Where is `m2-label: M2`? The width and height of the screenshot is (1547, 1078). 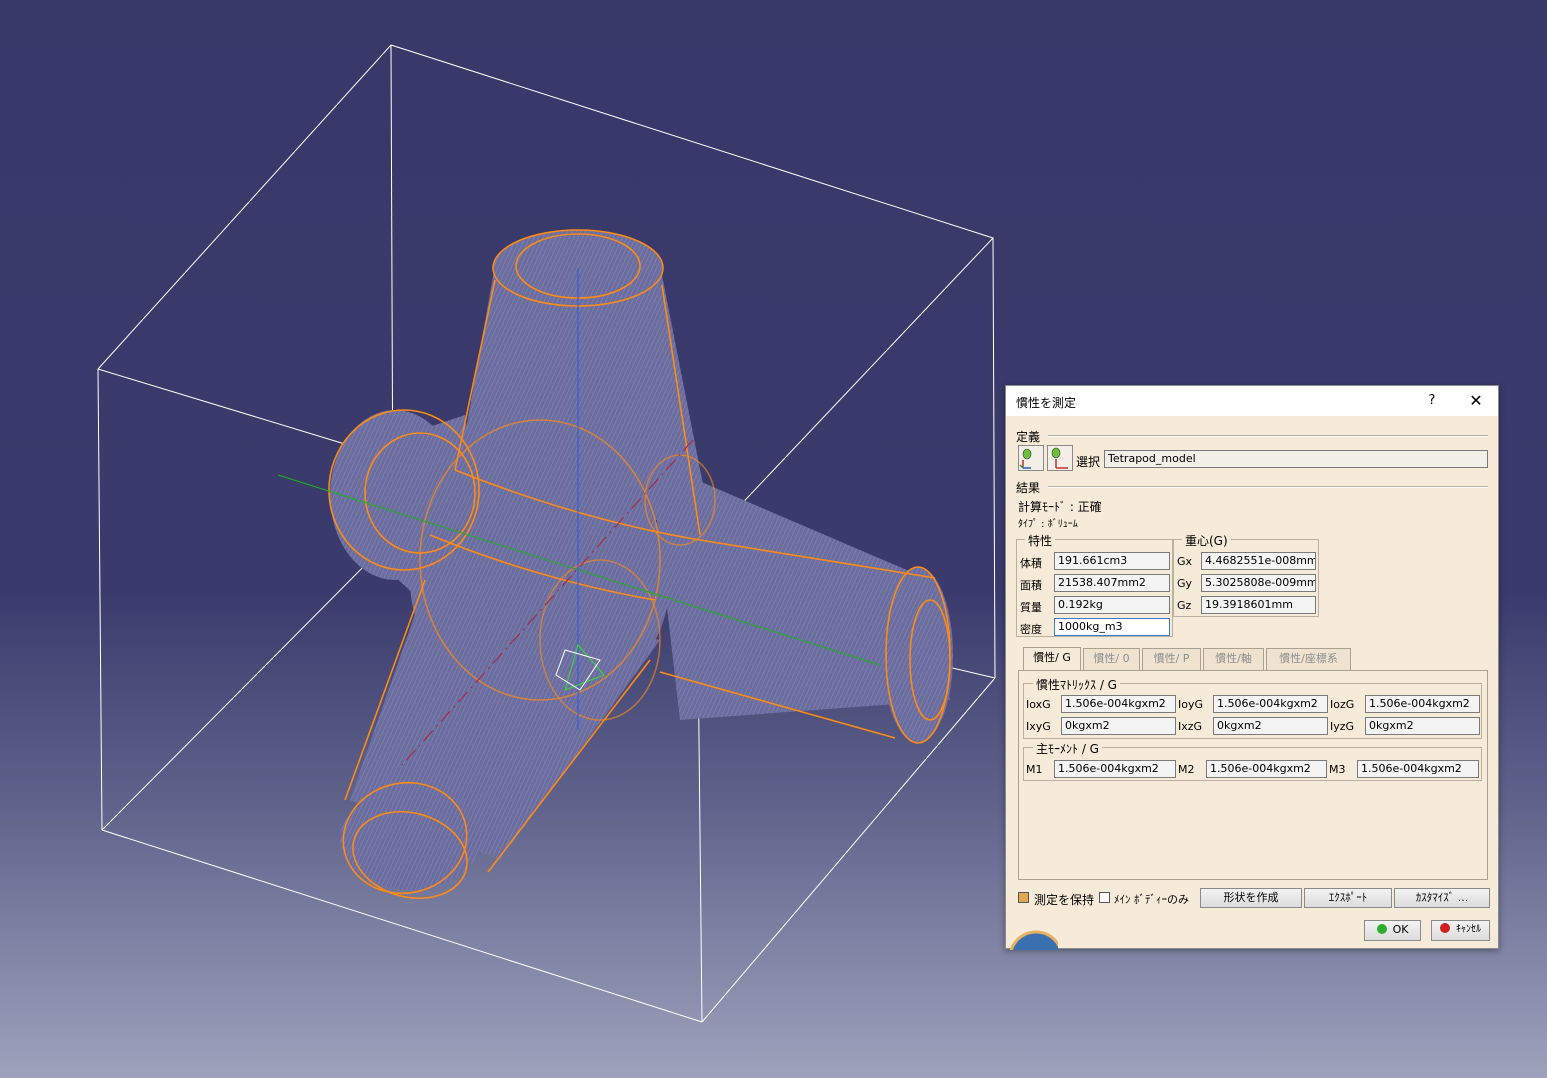
m2-label: M2 is located at coordinates (1186, 769).